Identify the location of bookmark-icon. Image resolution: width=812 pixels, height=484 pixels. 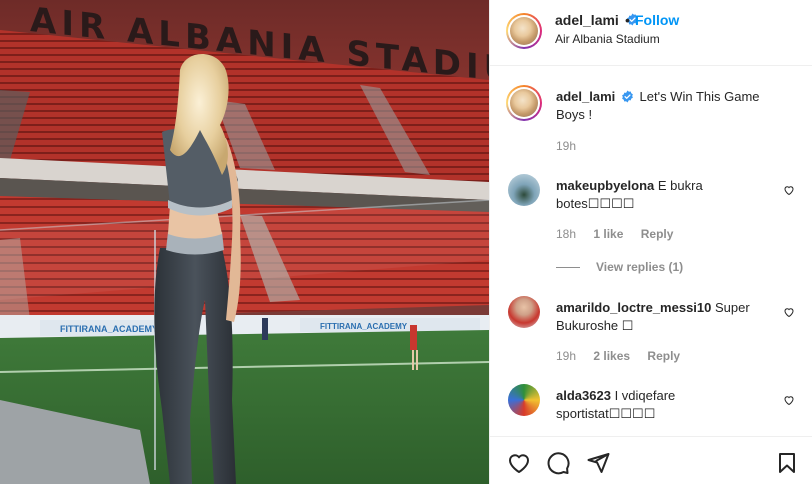
(787, 463).